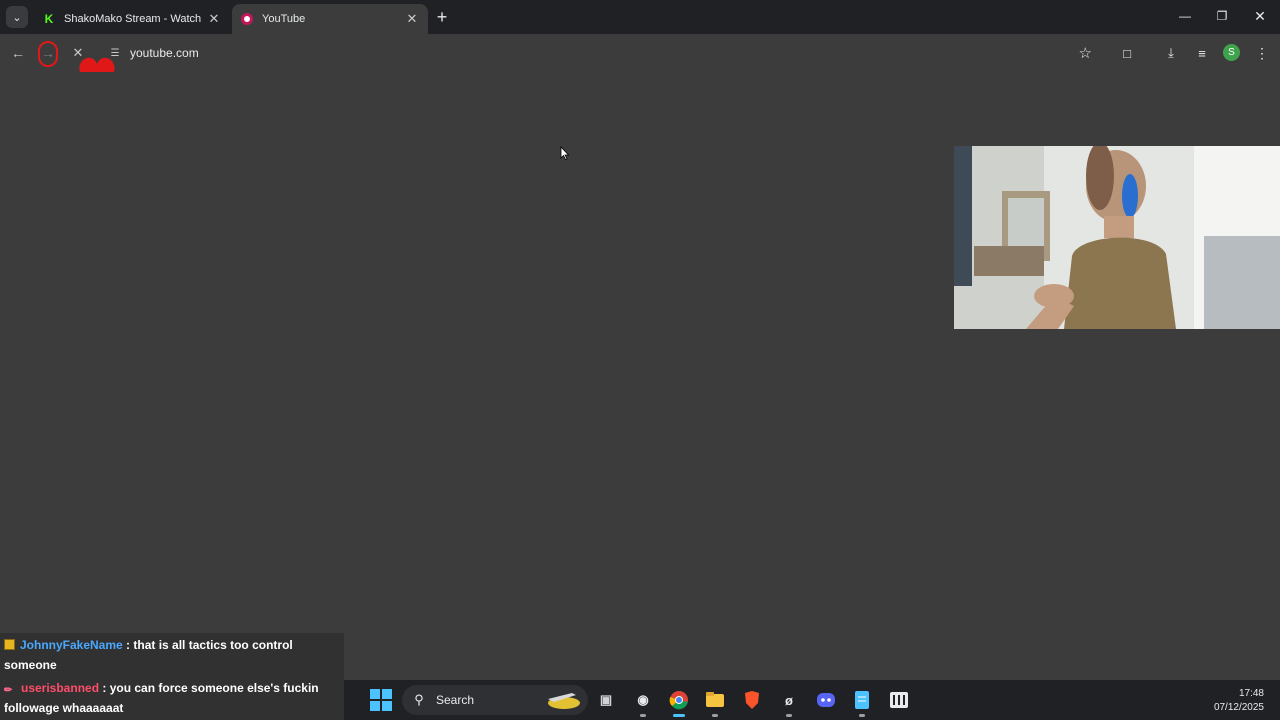 The height and width of the screenshot is (720, 1280). I want to click on sword-badge-icon: ✏, so click(8, 690).